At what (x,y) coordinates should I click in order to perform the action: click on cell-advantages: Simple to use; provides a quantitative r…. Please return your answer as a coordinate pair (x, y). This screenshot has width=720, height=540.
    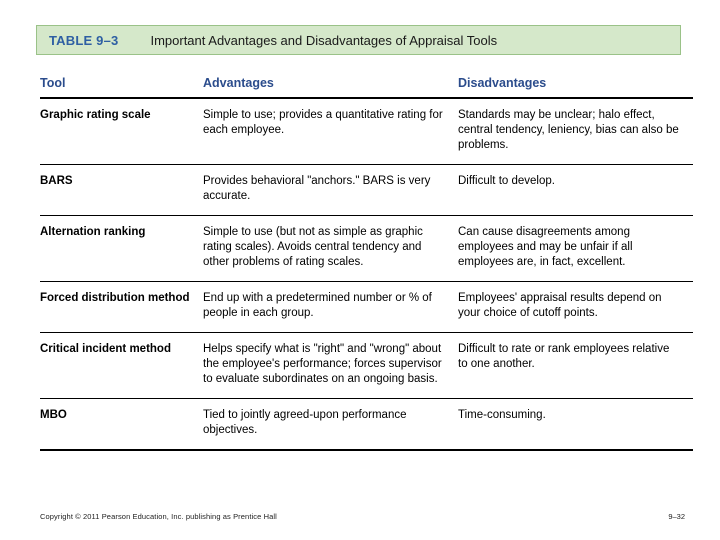
    Looking at the image, I should click on (330, 131).